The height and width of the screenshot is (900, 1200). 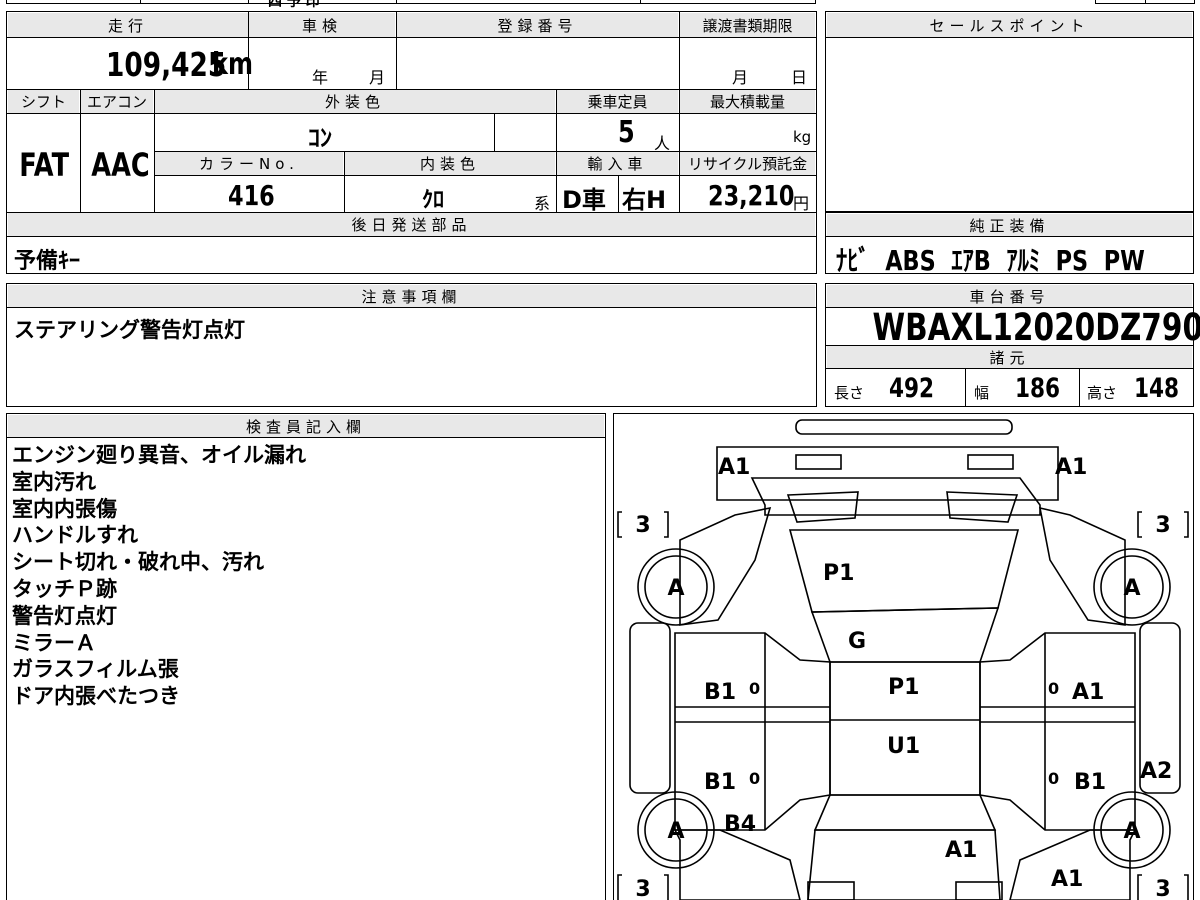 I want to click on wheel-rear-left-grade: A, so click(x=675, y=831).